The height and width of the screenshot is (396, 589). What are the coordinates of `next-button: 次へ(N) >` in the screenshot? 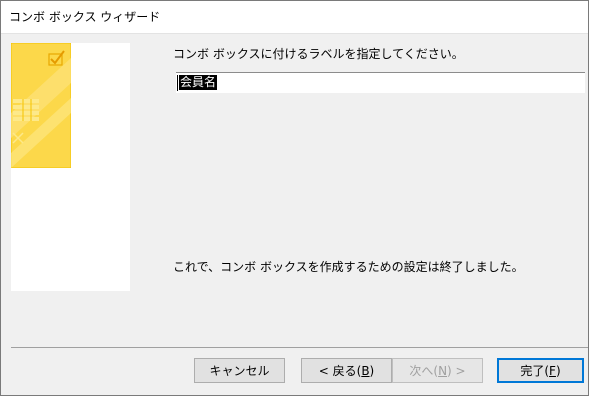 It's located at (437, 370).